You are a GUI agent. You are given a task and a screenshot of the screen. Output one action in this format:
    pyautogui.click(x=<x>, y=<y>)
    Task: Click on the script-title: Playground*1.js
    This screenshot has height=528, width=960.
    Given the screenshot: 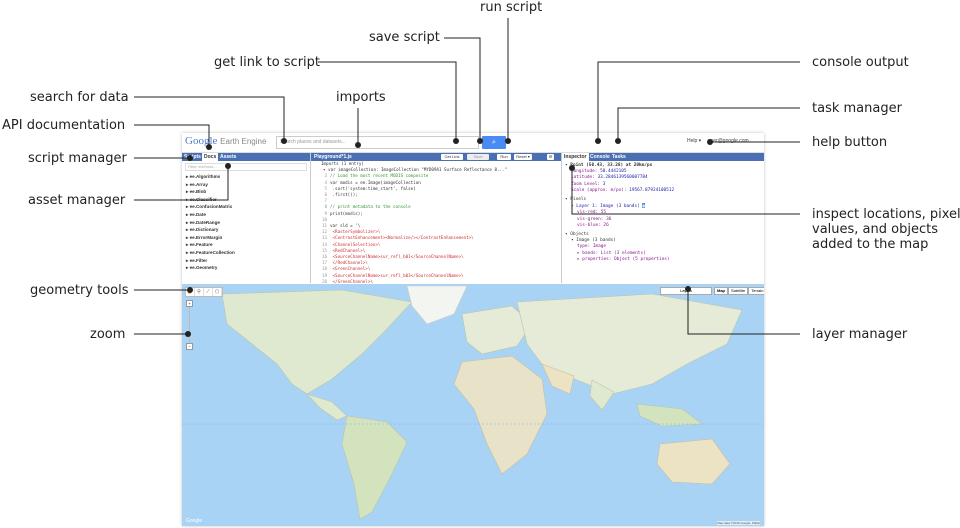 What is the action you would take?
    pyautogui.click(x=333, y=157)
    